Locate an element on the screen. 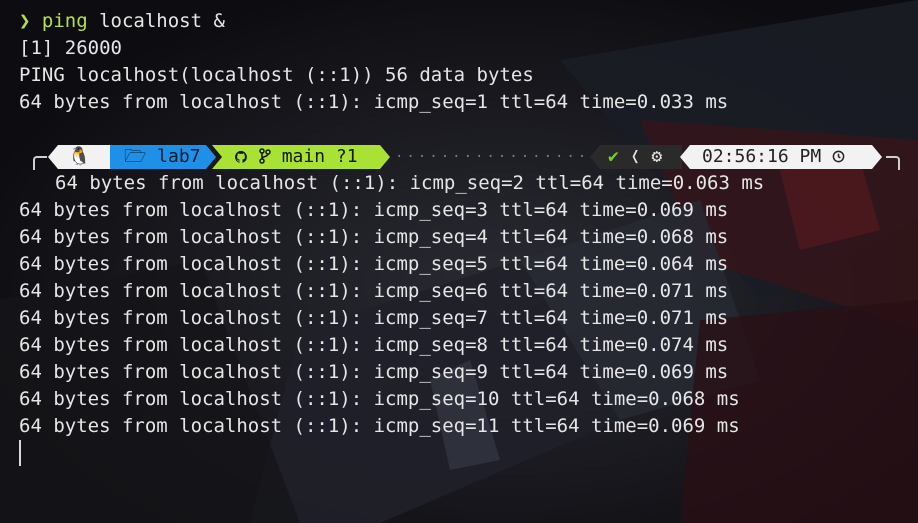 The image size is (918, 523). command-line: ❯ ping localhost & is located at coordinates (468, 21).